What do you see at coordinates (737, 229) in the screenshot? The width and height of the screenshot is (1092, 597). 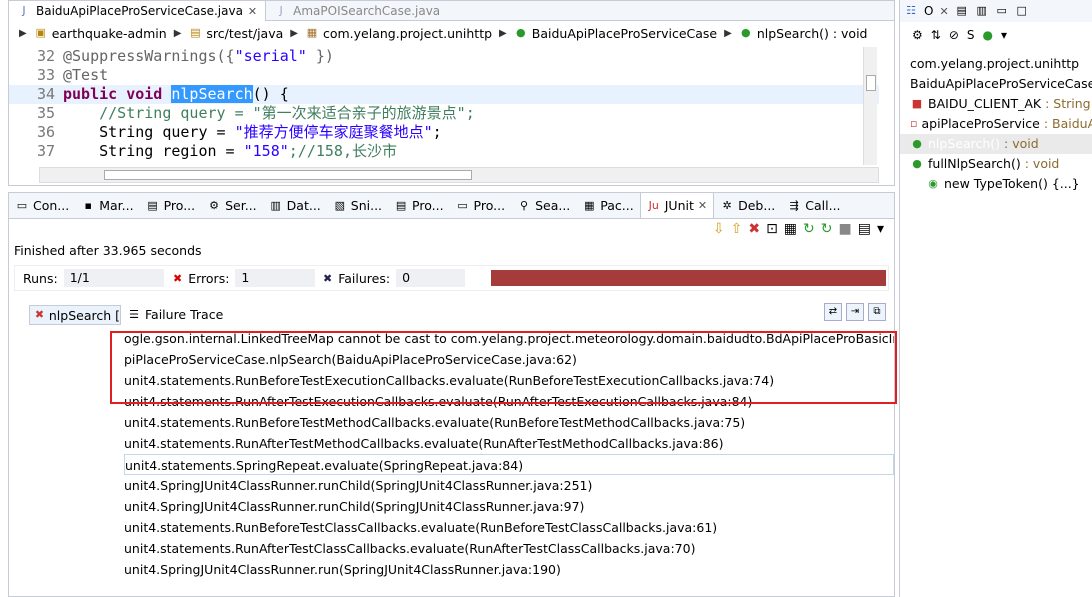 I see `previous-failure-icon: ⇧` at bounding box center [737, 229].